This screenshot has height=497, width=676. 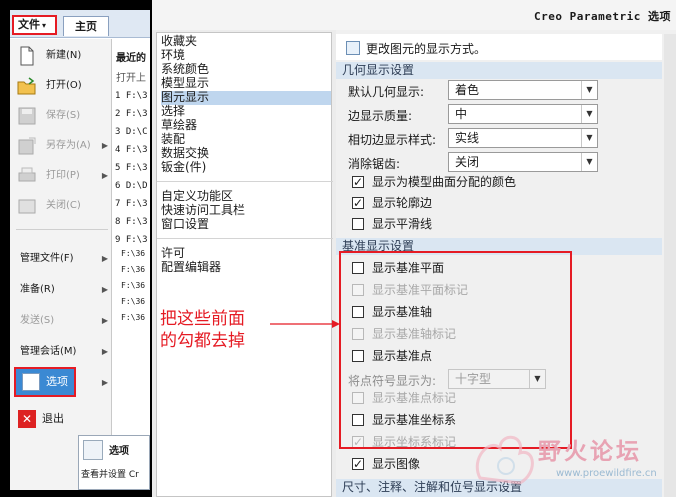 What do you see at coordinates (414, 15) in the screenshot?
I see `dialog-titlebar: Creo Parametric 选项` at bounding box center [414, 15].